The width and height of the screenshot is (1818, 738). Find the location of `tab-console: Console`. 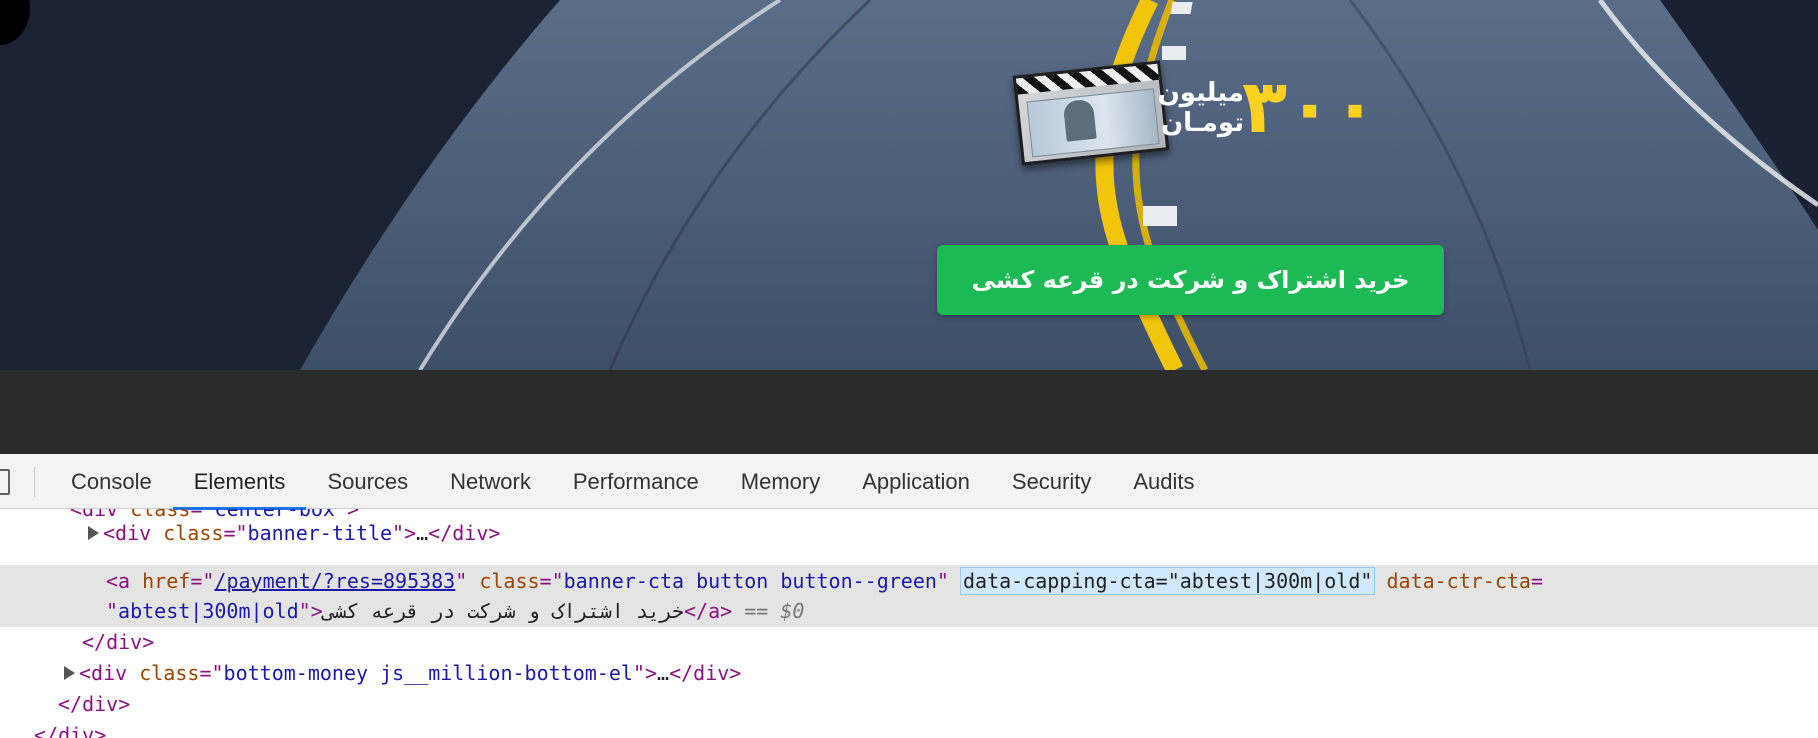

tab-console: Console is located at coordinates (111, 481).